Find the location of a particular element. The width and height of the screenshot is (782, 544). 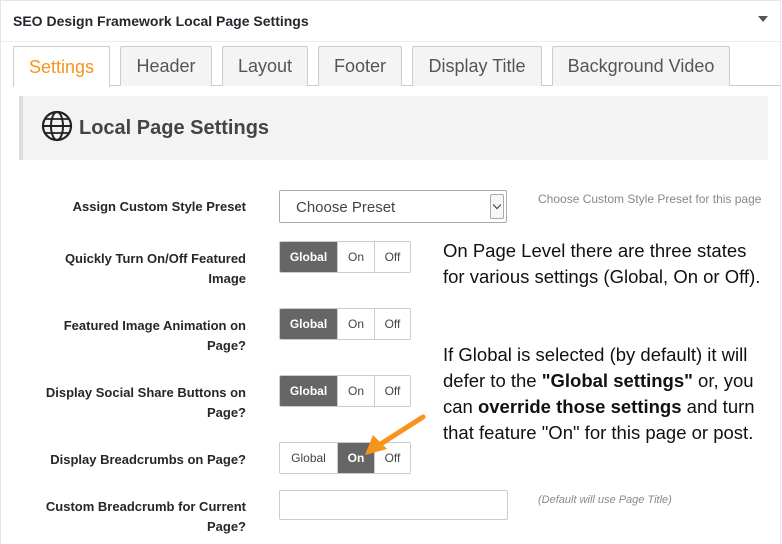

social-share-off-option: Off is located at coordinates (392, 391).